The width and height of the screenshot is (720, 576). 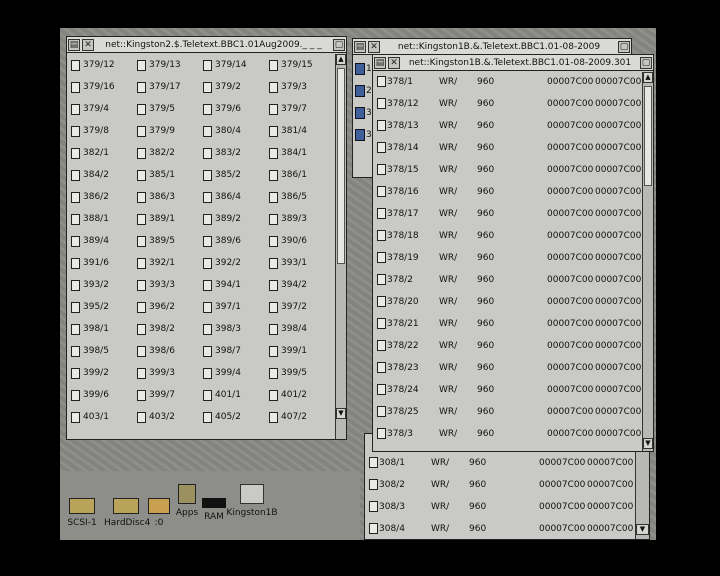 I want to click on file-item: 379/8, so click(x=90, y=131).